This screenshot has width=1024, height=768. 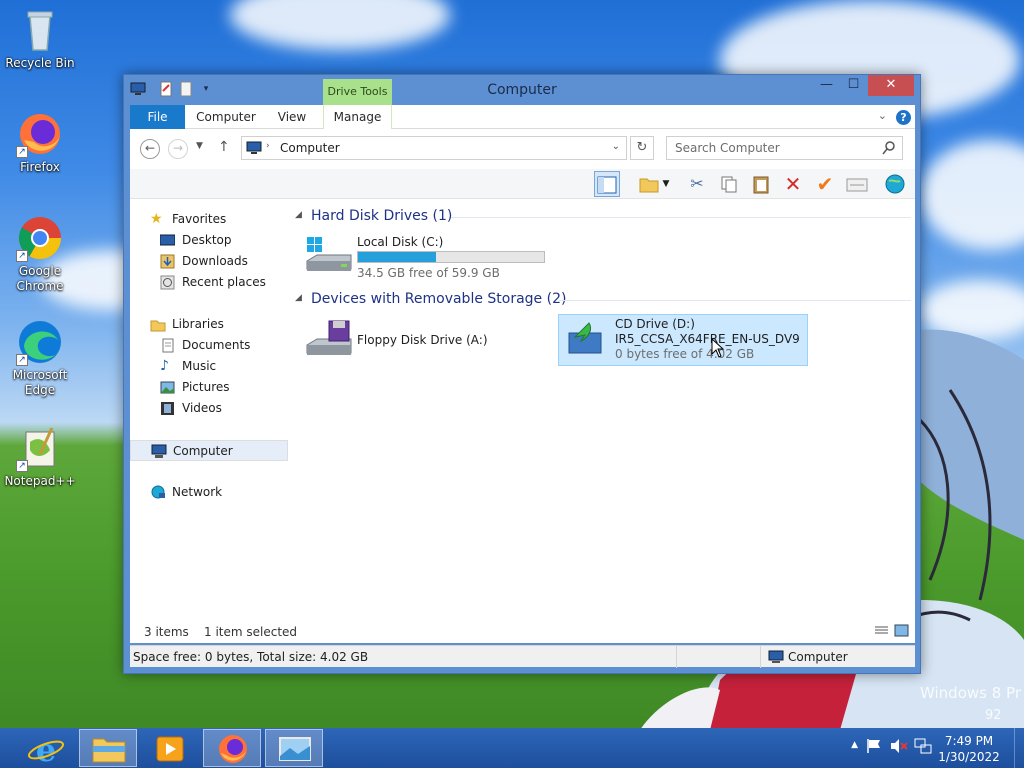 I want to click on details-view-icon, so click(x=881, y=632).